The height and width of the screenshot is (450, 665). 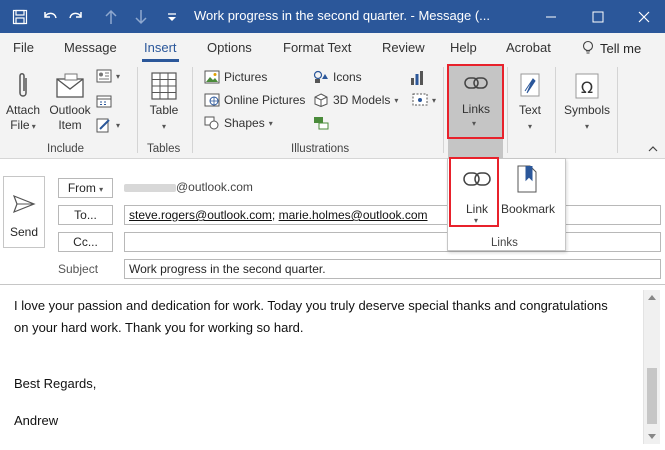 I want to click on subject-field: Work progress in the second quarter., so click(x=392, y=269).